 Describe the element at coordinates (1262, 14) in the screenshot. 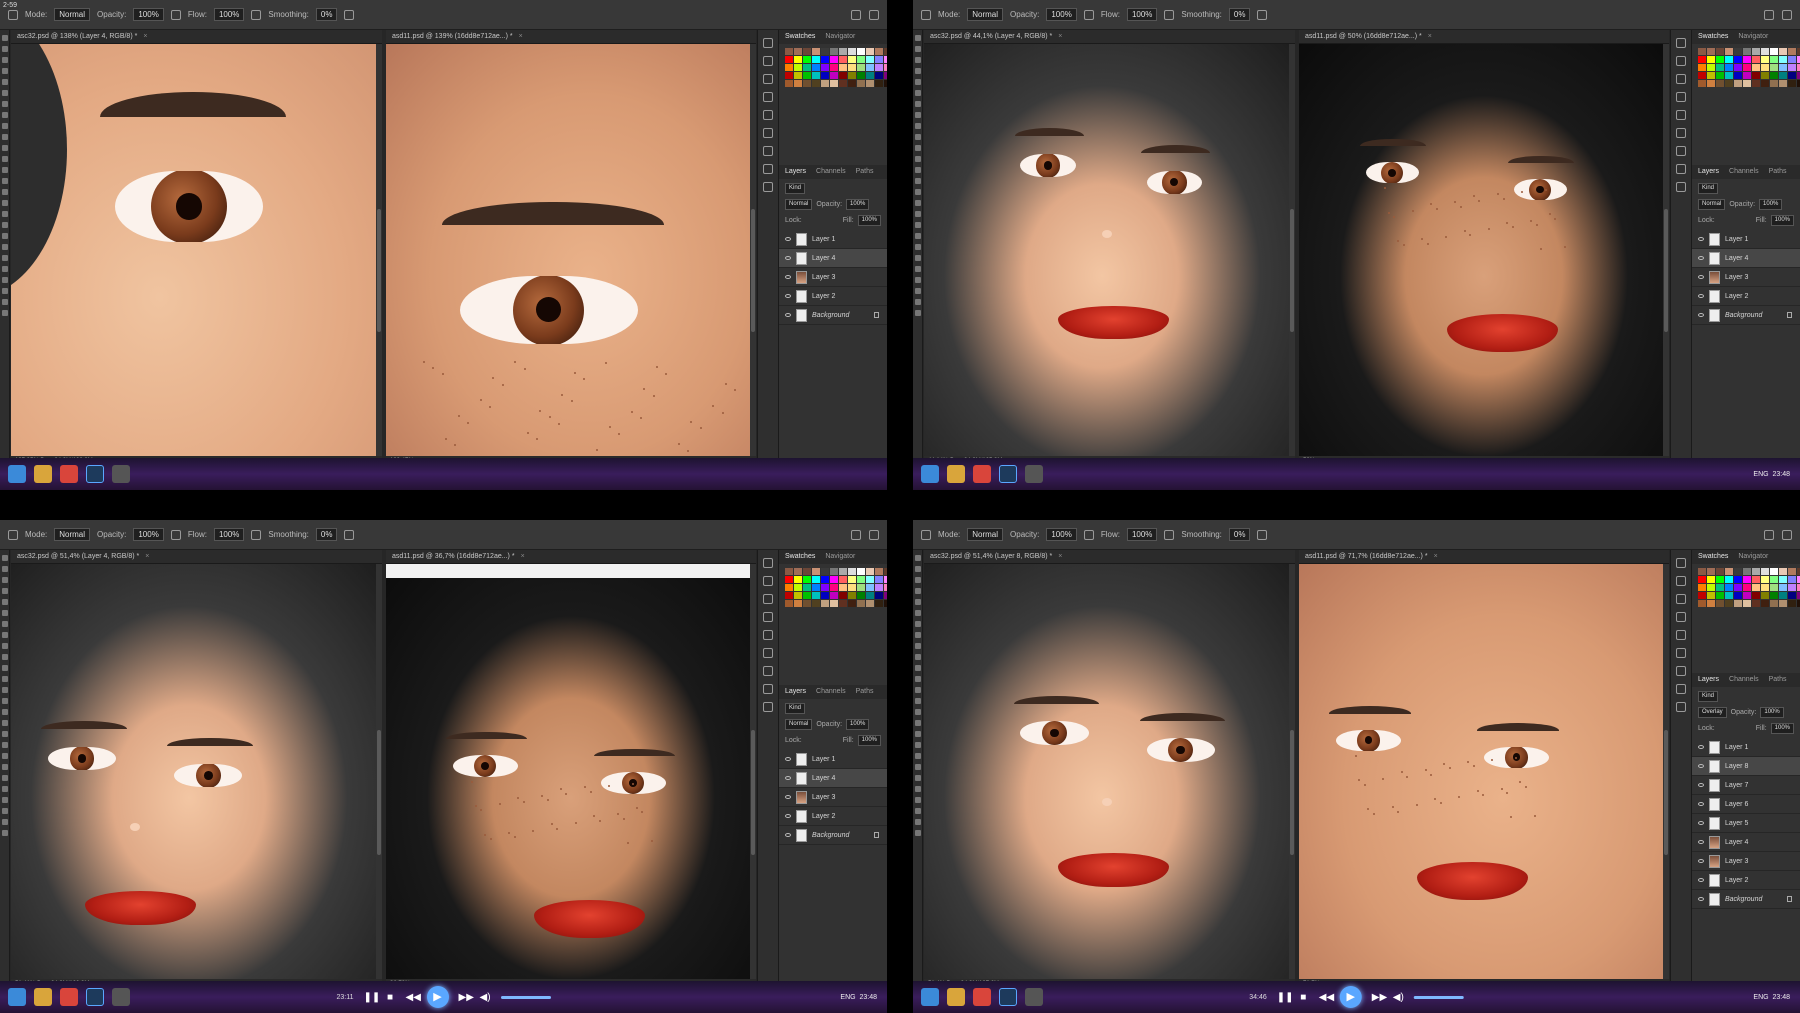

I see `gear-icon` at that location.